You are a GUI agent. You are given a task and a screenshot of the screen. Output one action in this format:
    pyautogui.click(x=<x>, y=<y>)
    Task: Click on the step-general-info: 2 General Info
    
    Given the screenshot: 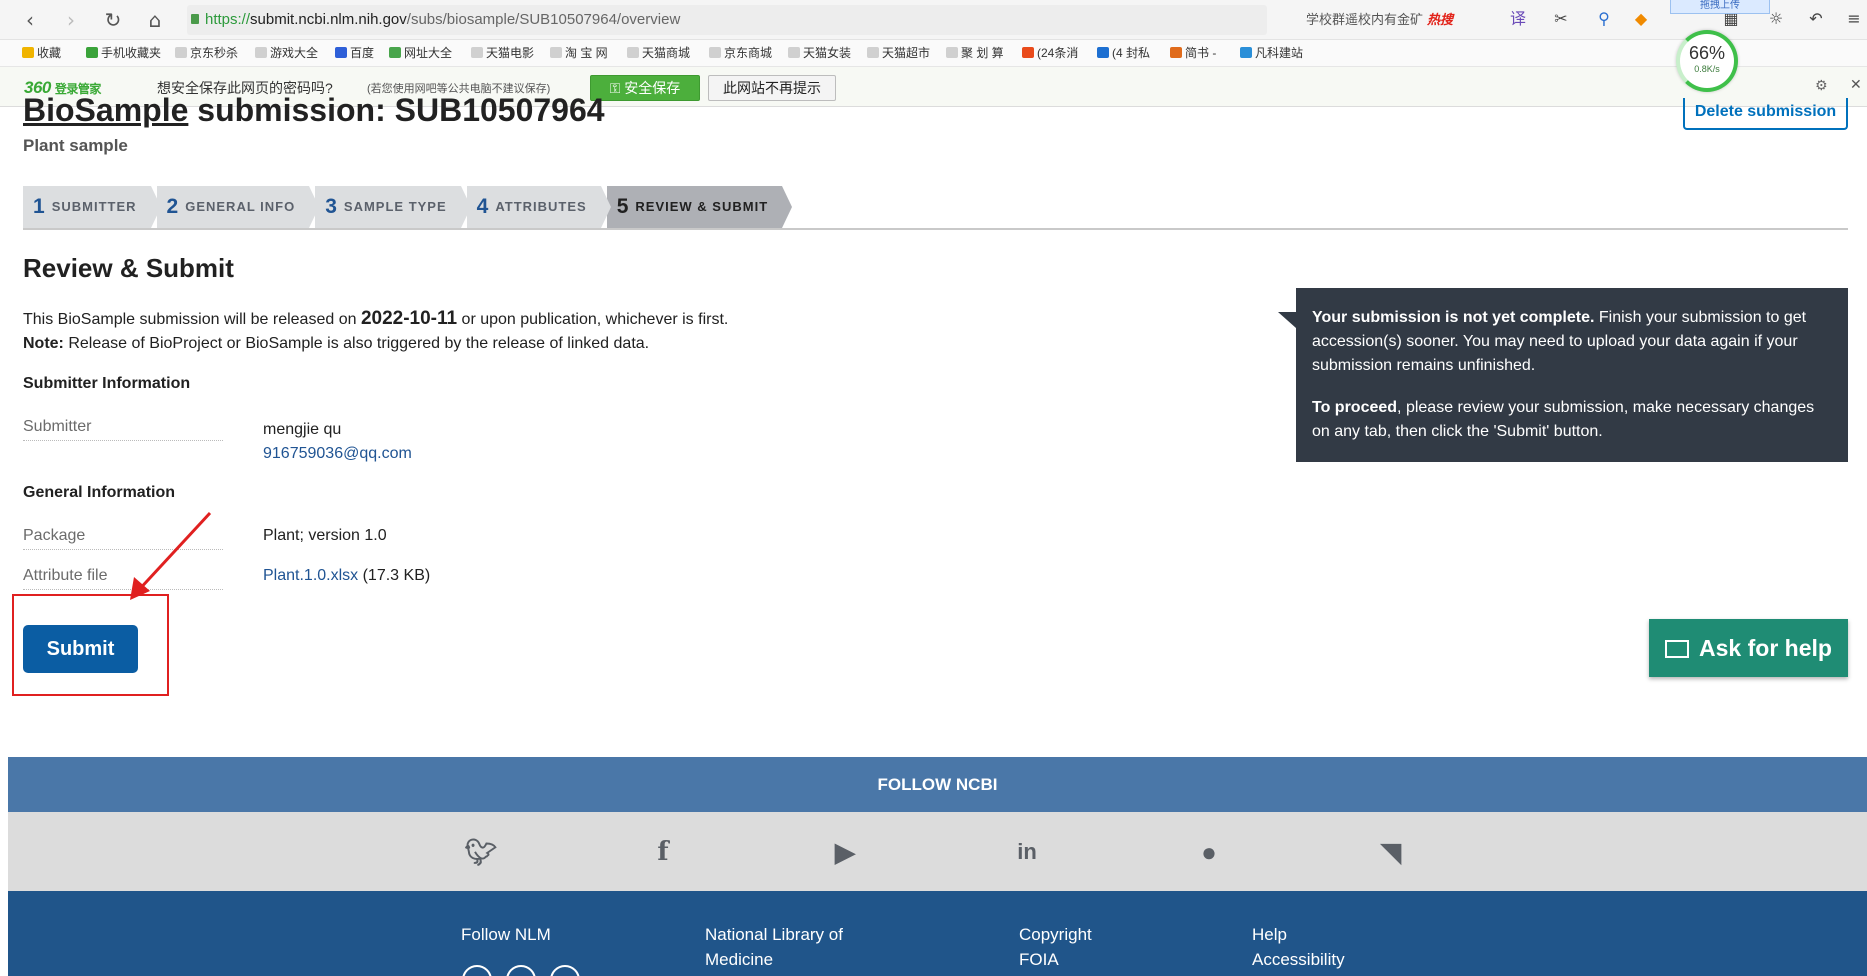 What is the action you would take?
    pyautogui.click(x=237, y=207)
    